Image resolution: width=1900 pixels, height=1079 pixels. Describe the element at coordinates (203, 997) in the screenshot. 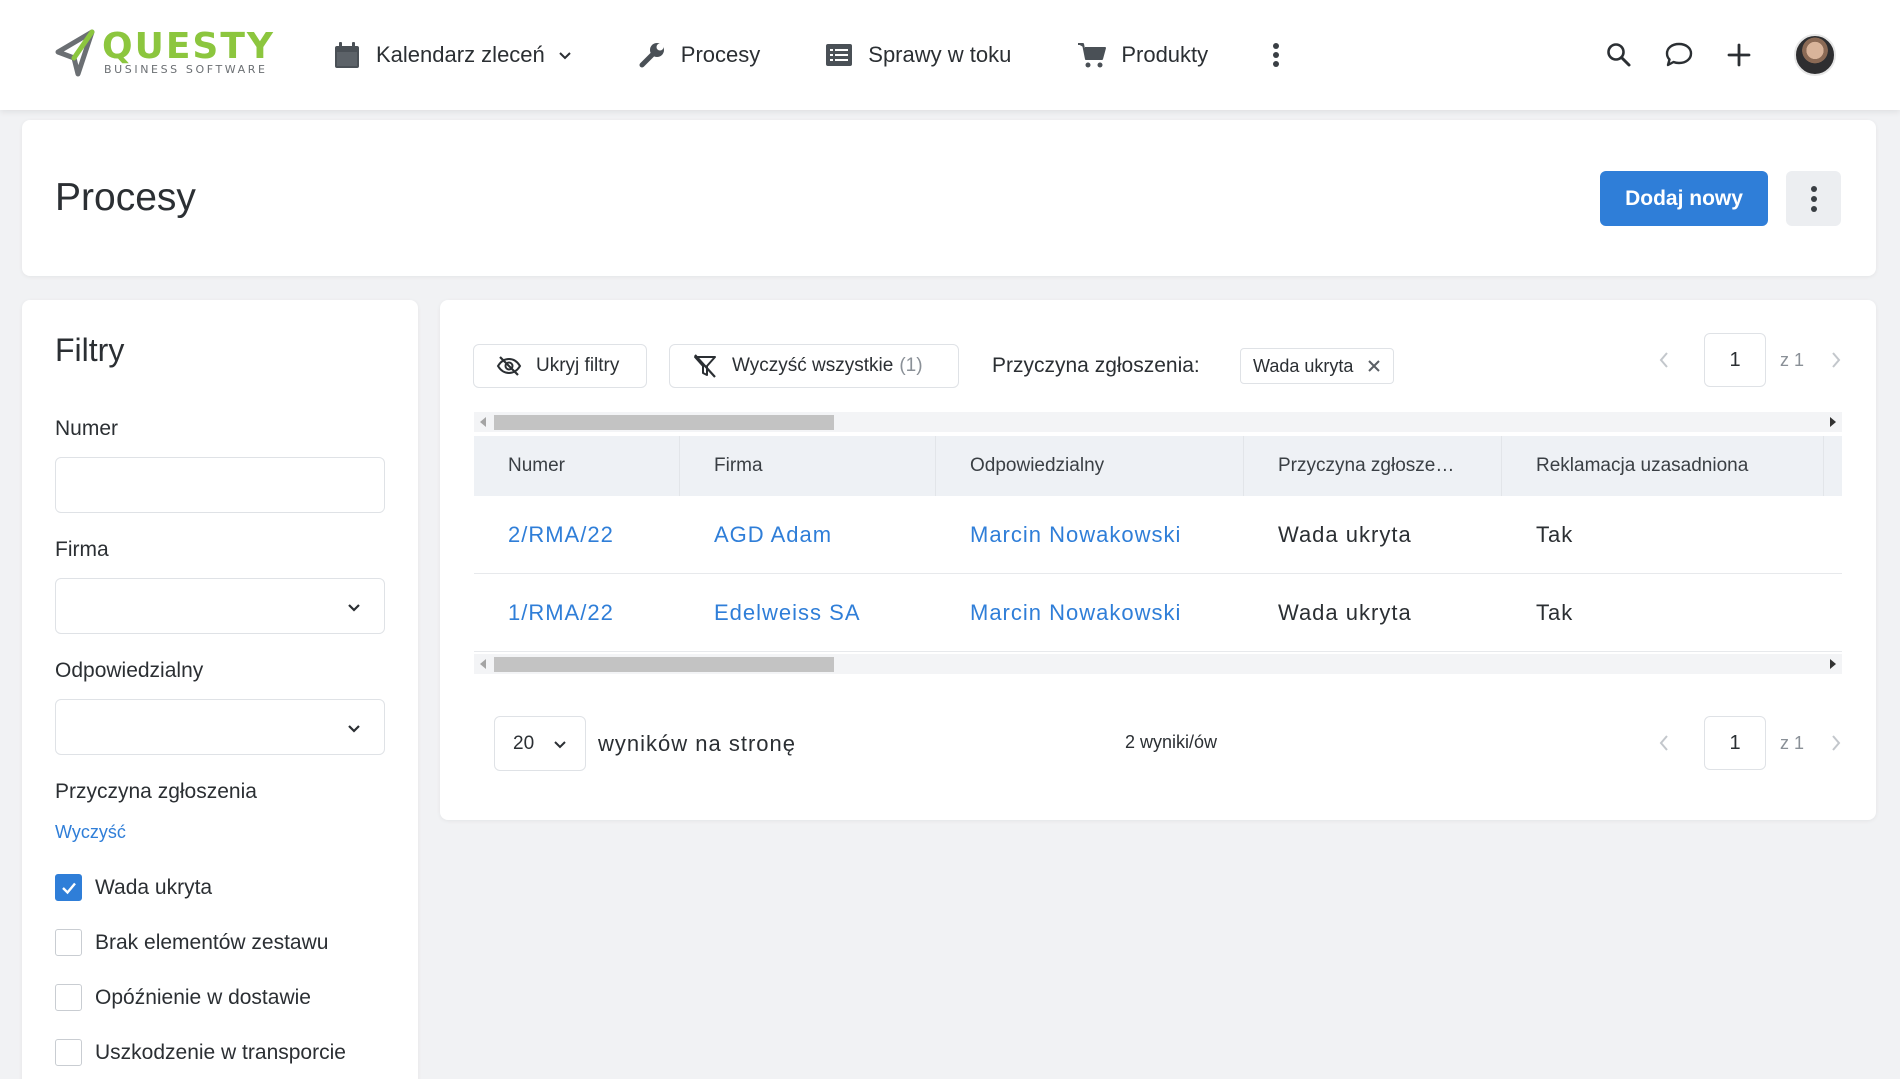

I see `filter-option-label: Opóźnienie w dostawie` at that location.